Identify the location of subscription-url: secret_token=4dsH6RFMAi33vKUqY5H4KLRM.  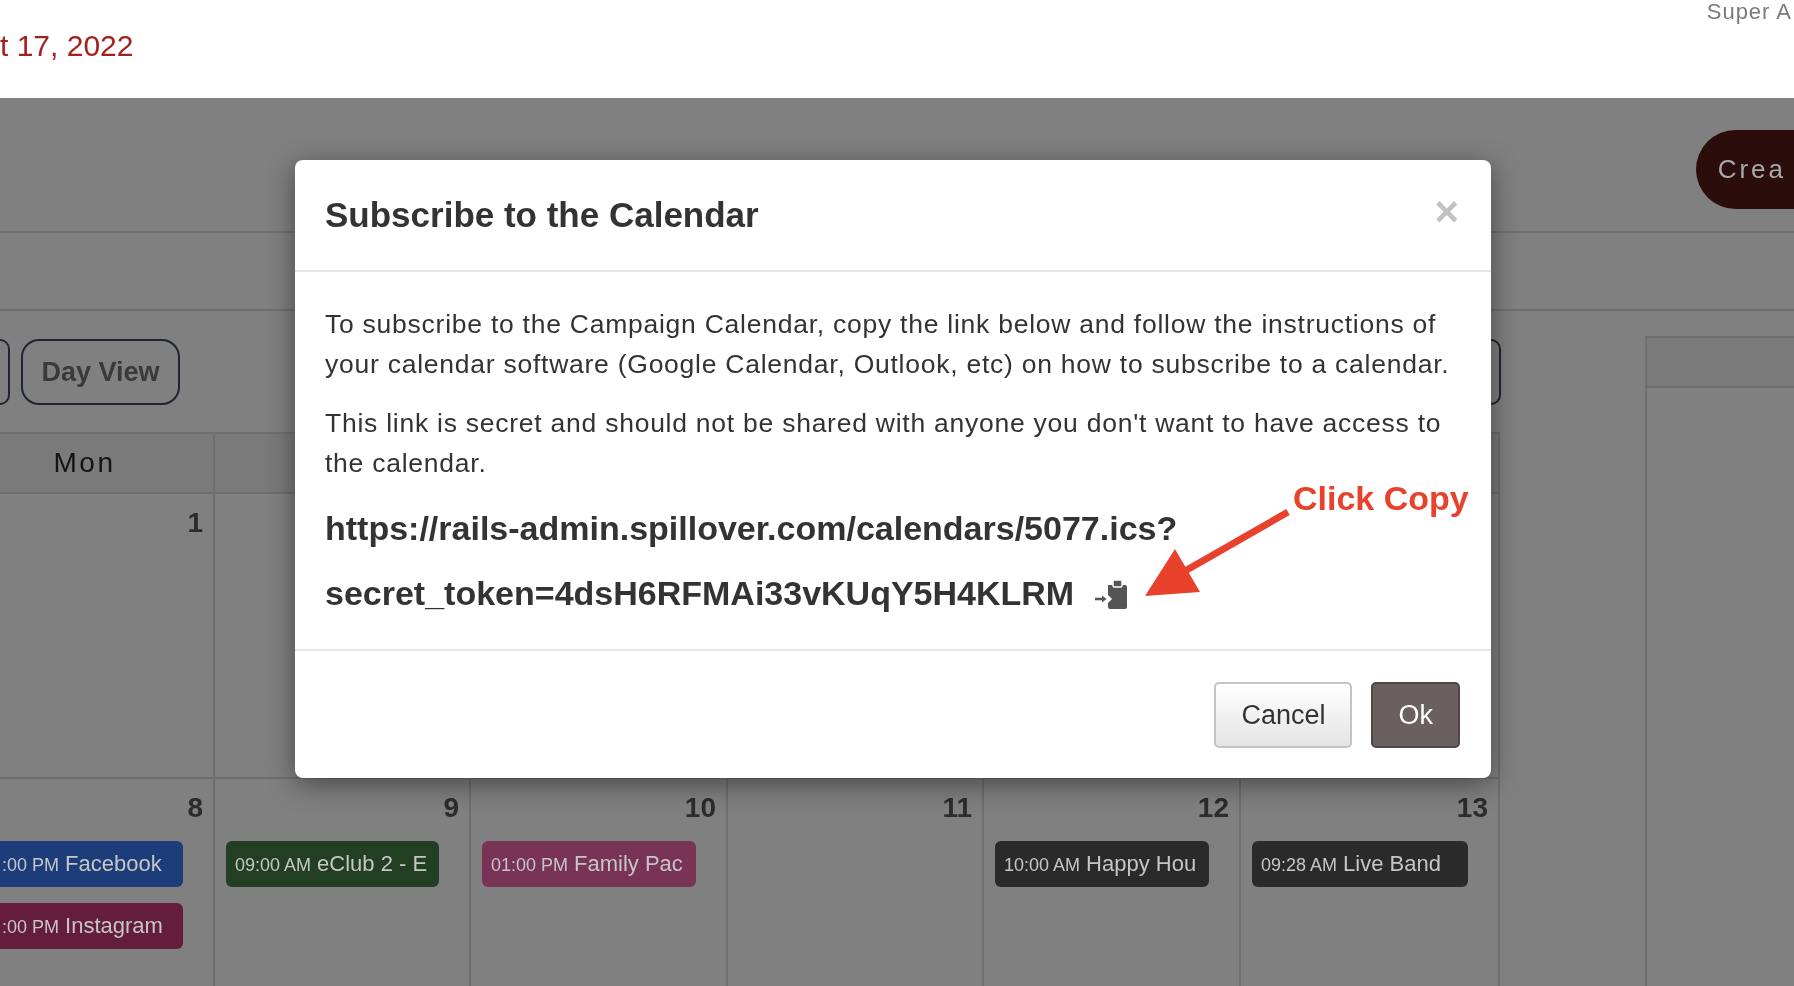
(700, 593).